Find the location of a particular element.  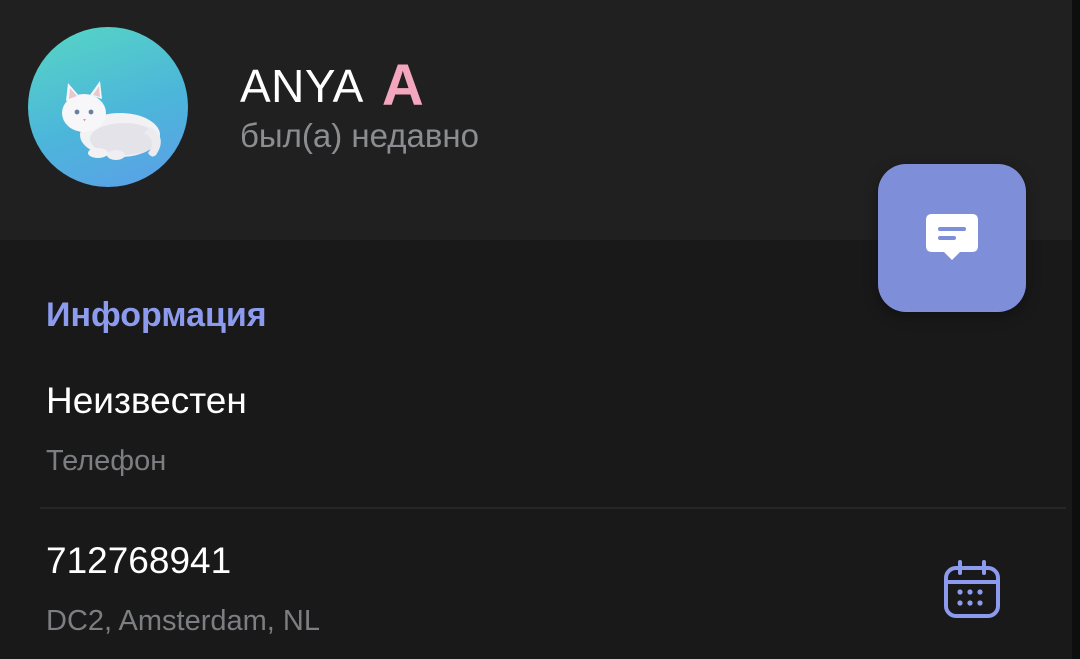

phone-value: Неизвестен is located at coordinates (146, 401).